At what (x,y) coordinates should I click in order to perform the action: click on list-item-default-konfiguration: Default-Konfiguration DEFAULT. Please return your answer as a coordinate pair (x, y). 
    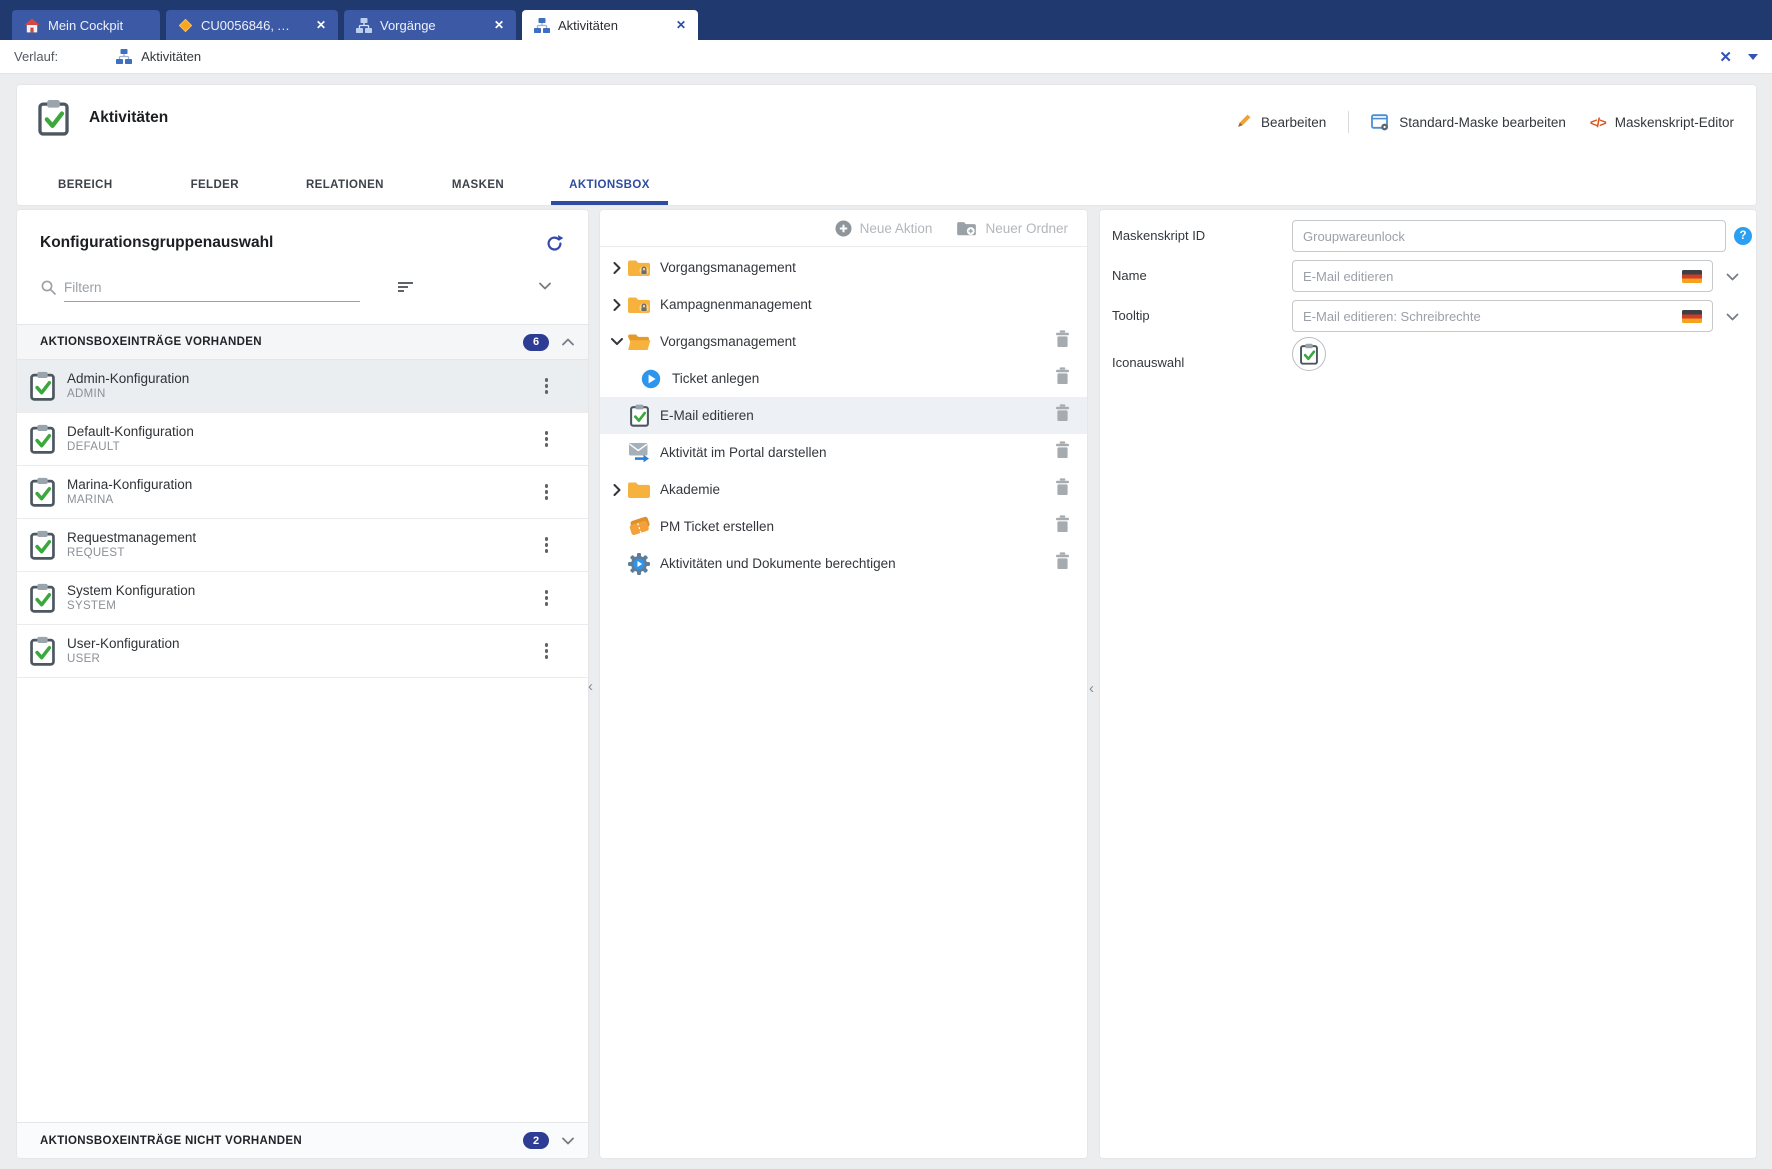
    Looking at the image, I should click on (302, 439).